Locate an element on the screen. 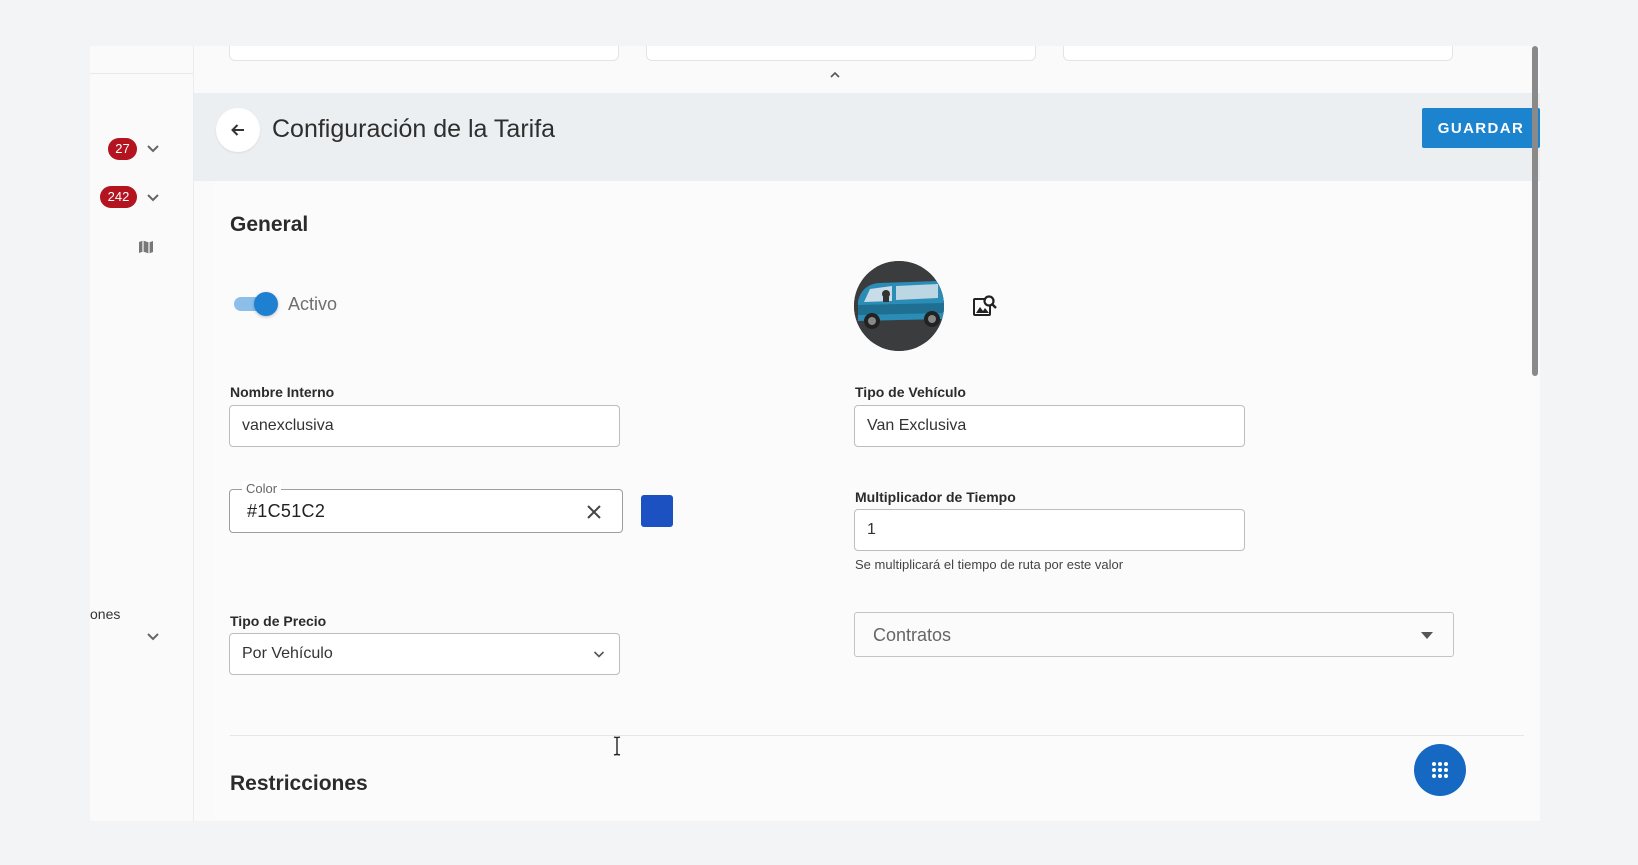  sidebar-item-label: ones is located at coordinates (105, 614).